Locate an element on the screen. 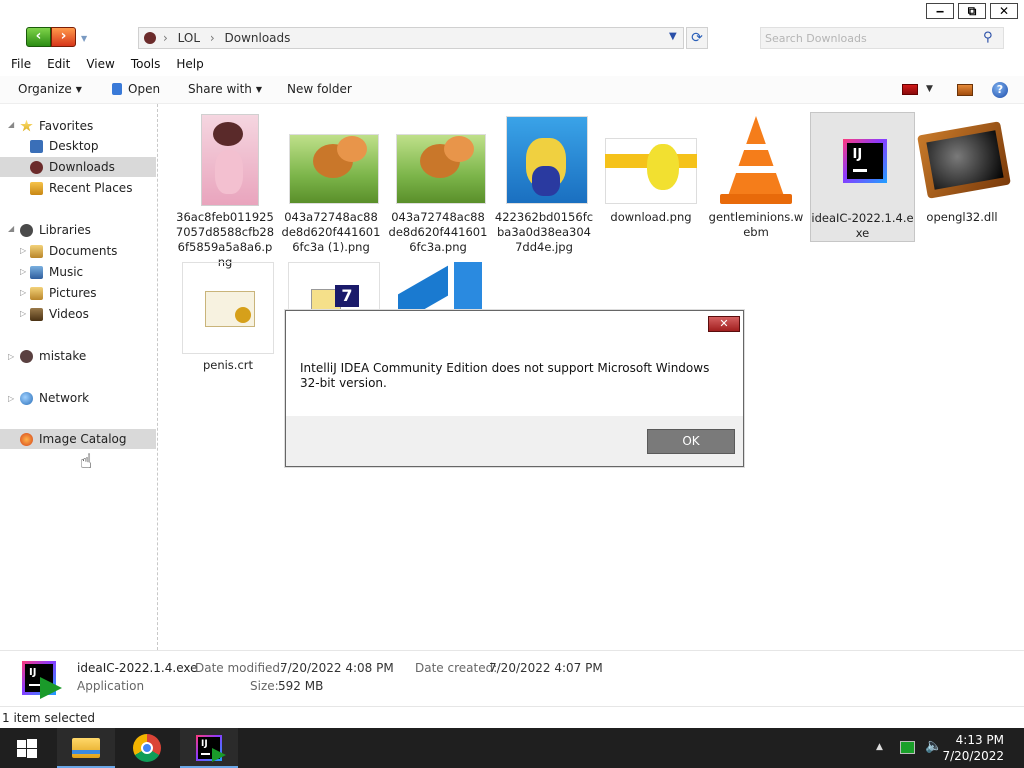  expand-music-icon: ▷ is located at coordinates (23, 271).